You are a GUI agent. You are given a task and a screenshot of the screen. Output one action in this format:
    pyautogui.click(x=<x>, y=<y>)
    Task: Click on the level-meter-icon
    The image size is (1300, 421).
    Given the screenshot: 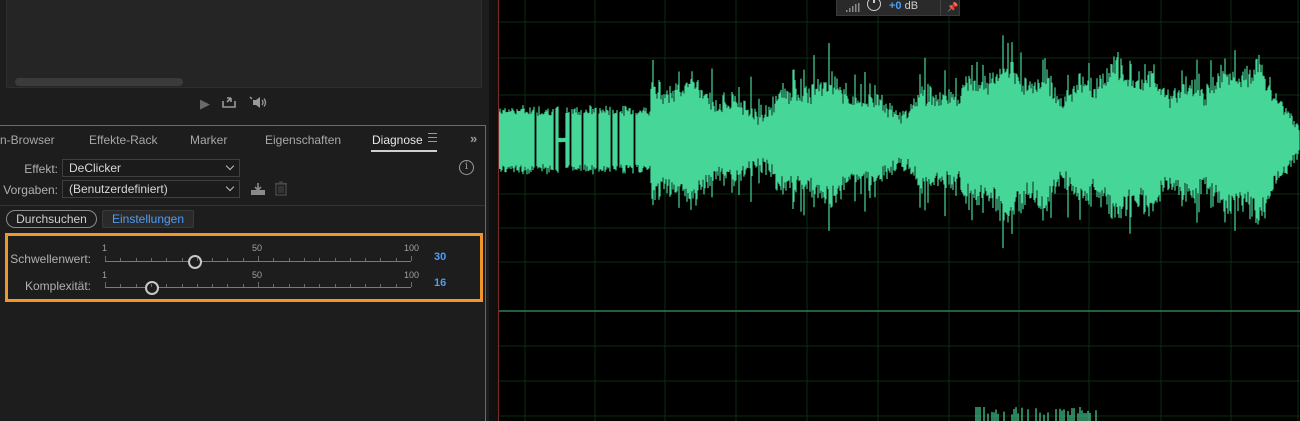 What is the action you would take?
    pyautogui.click(x=853, y=7)
    